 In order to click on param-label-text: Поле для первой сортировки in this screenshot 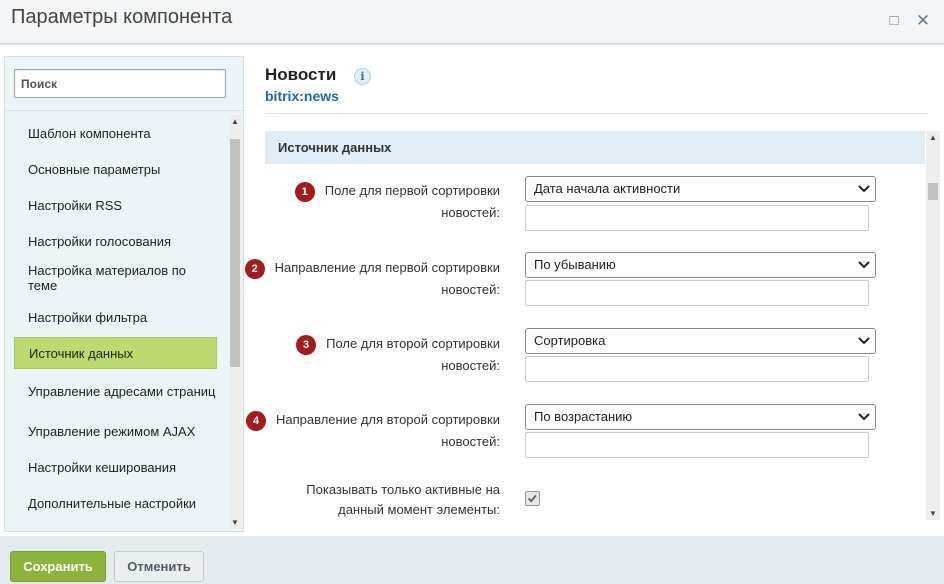, I will do `click(412, 190)`.